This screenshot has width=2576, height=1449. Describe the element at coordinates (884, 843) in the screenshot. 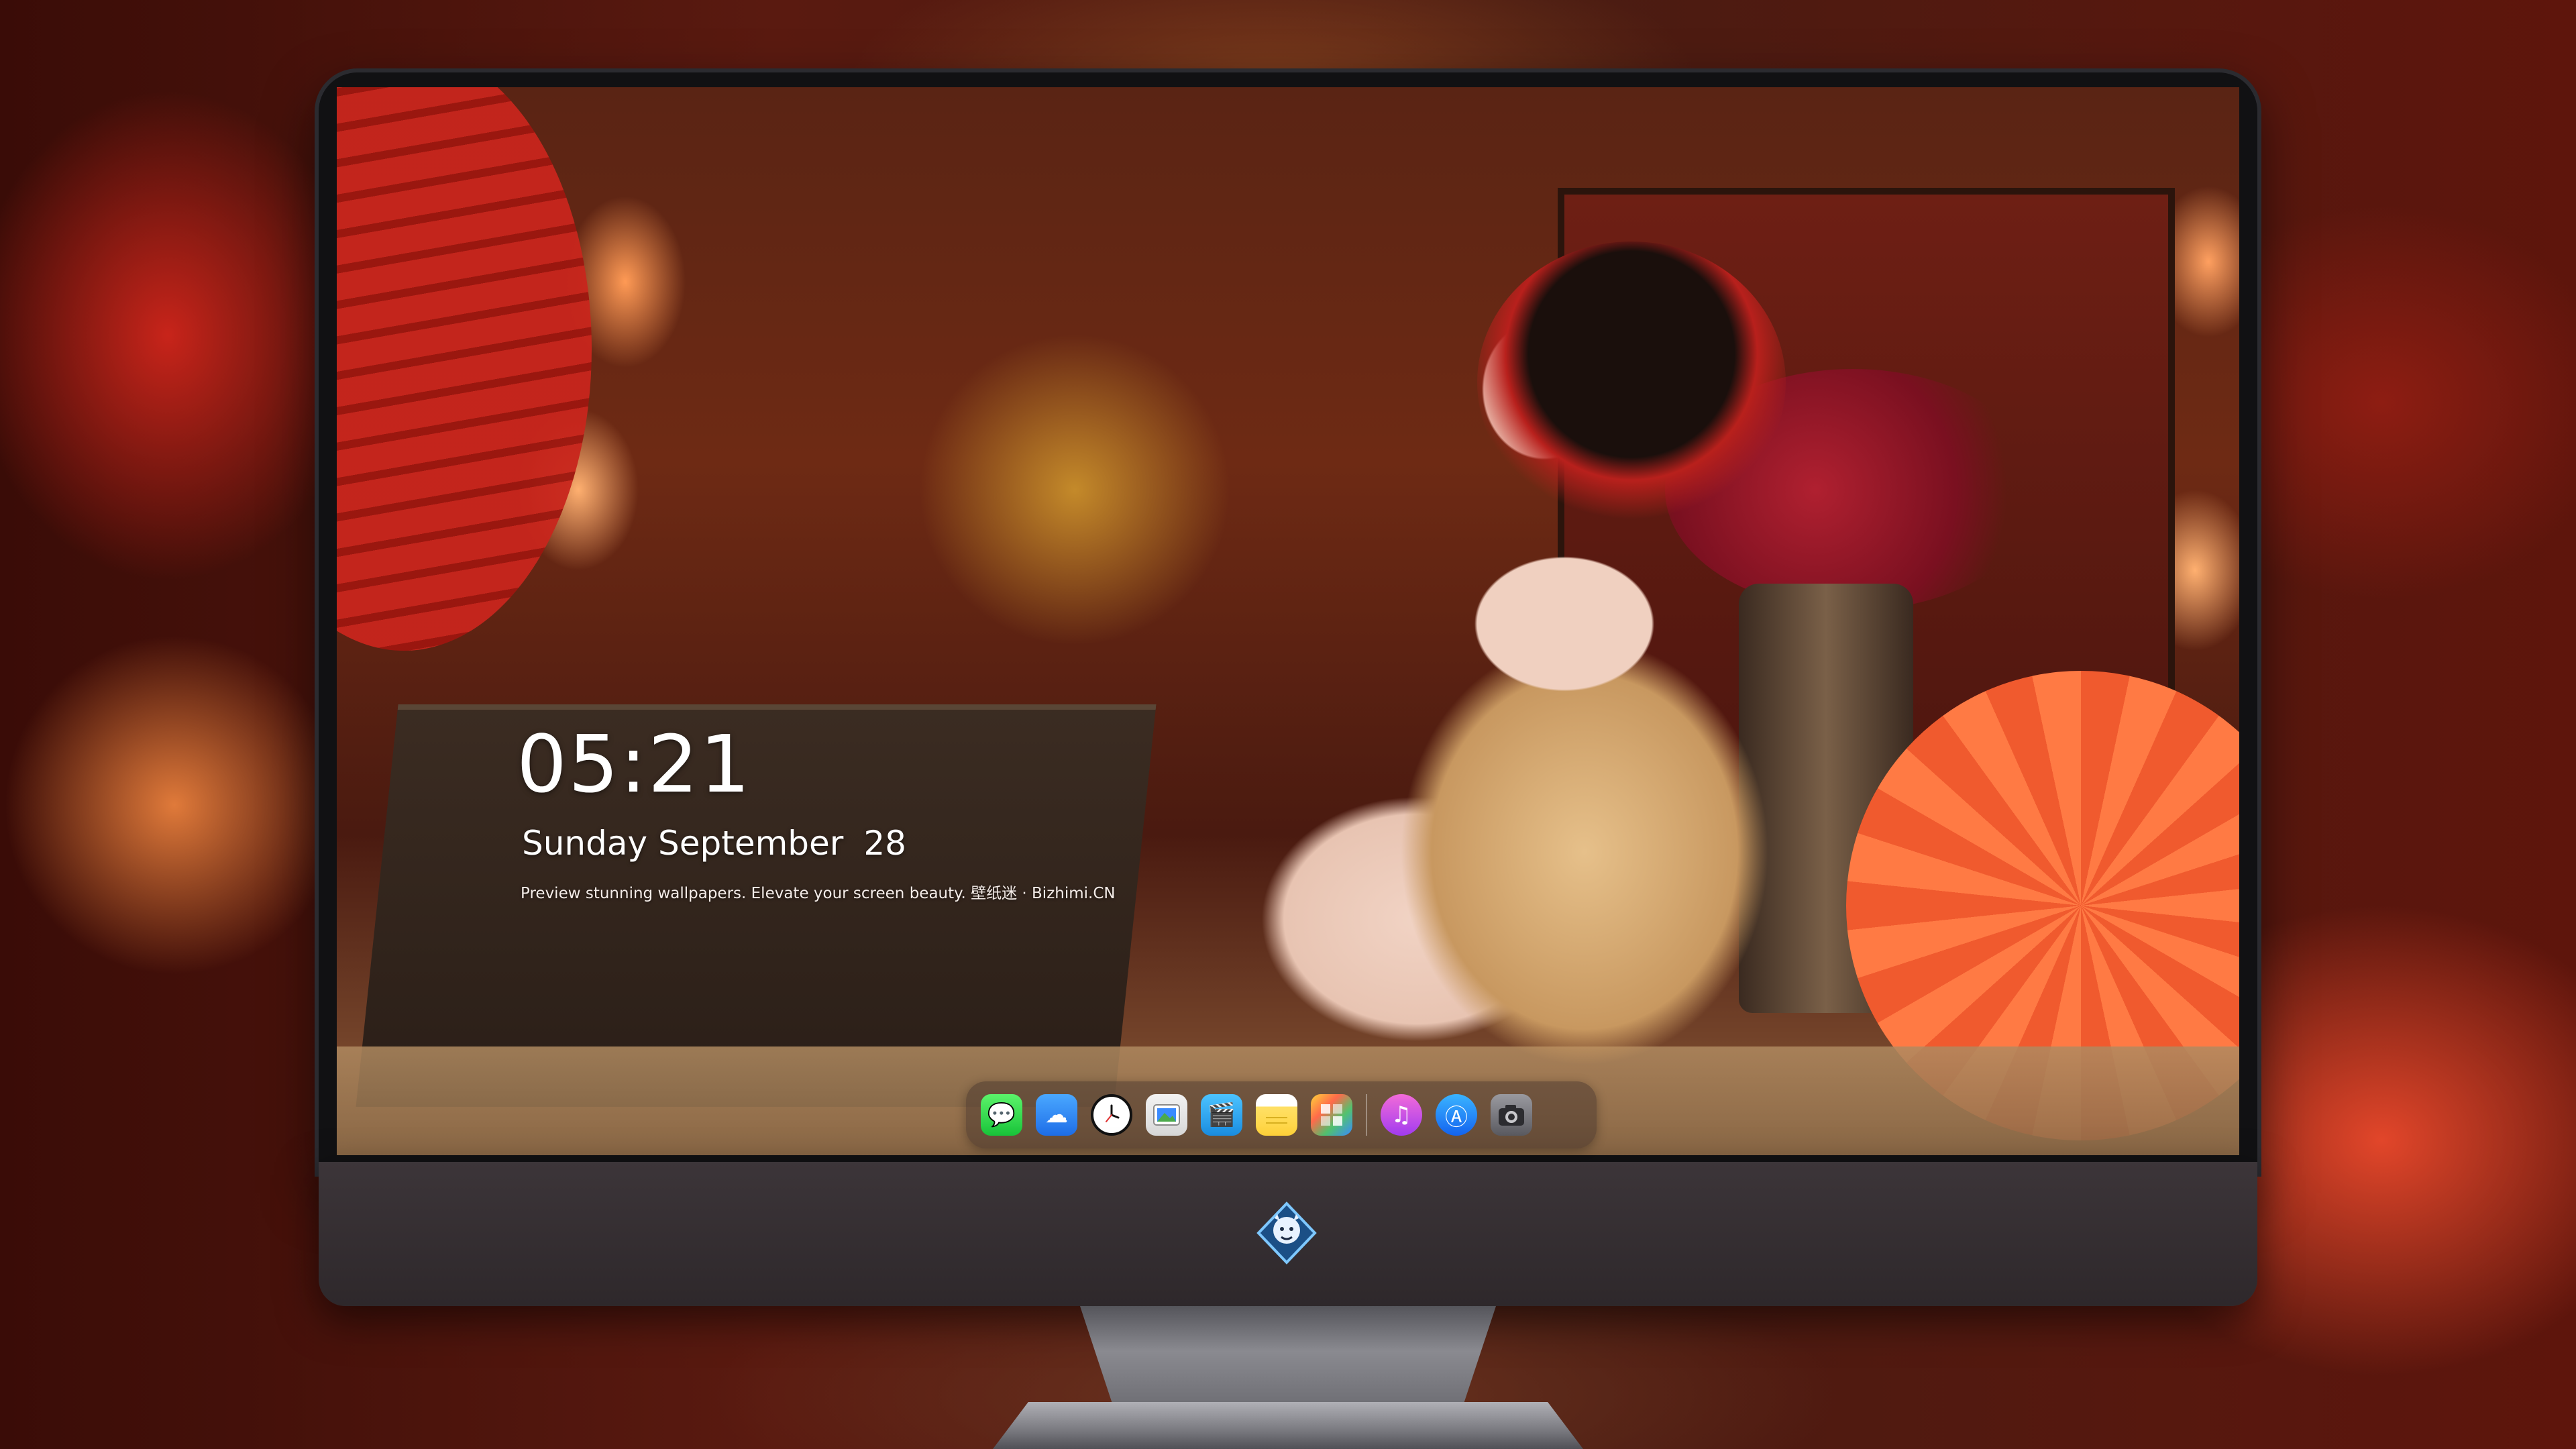

I see `date-day: 28` at that location.